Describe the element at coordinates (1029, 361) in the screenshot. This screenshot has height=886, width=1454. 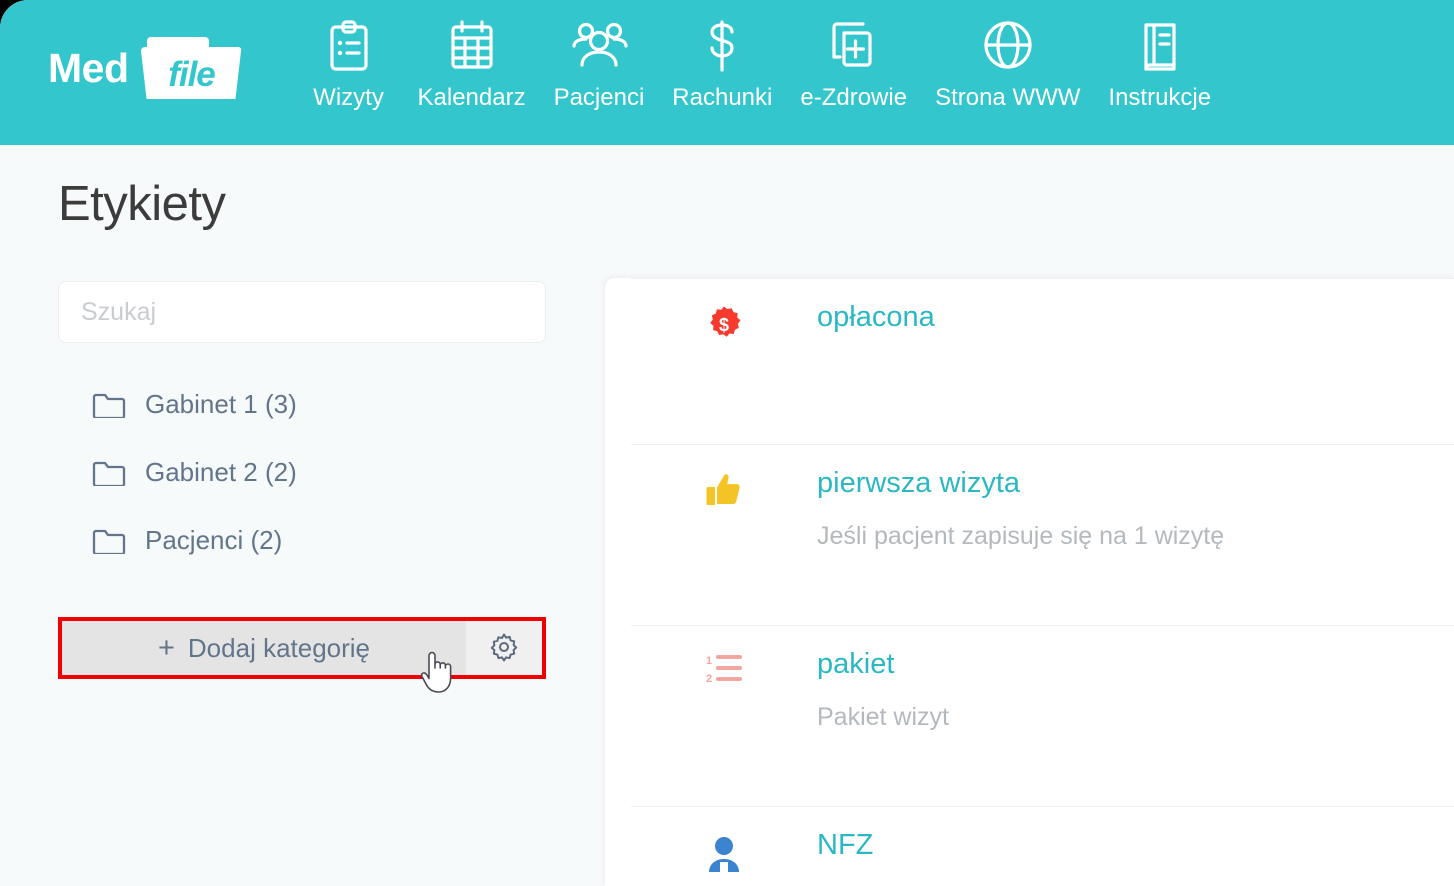
I see `tag-row: $ opłacona` at that location.